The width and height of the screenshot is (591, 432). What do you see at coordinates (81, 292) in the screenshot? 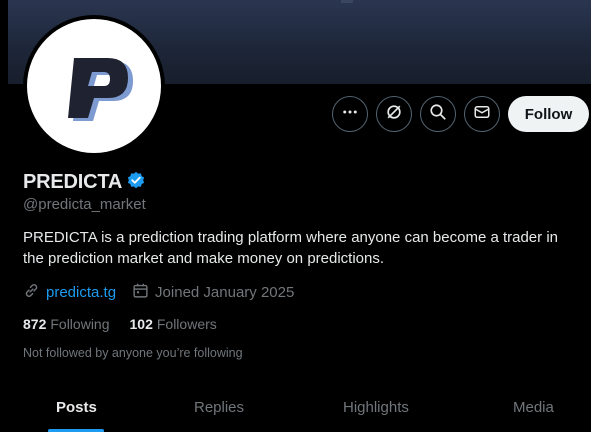
I see `website-link: predicta.tg` at bounding box center [81, 292].